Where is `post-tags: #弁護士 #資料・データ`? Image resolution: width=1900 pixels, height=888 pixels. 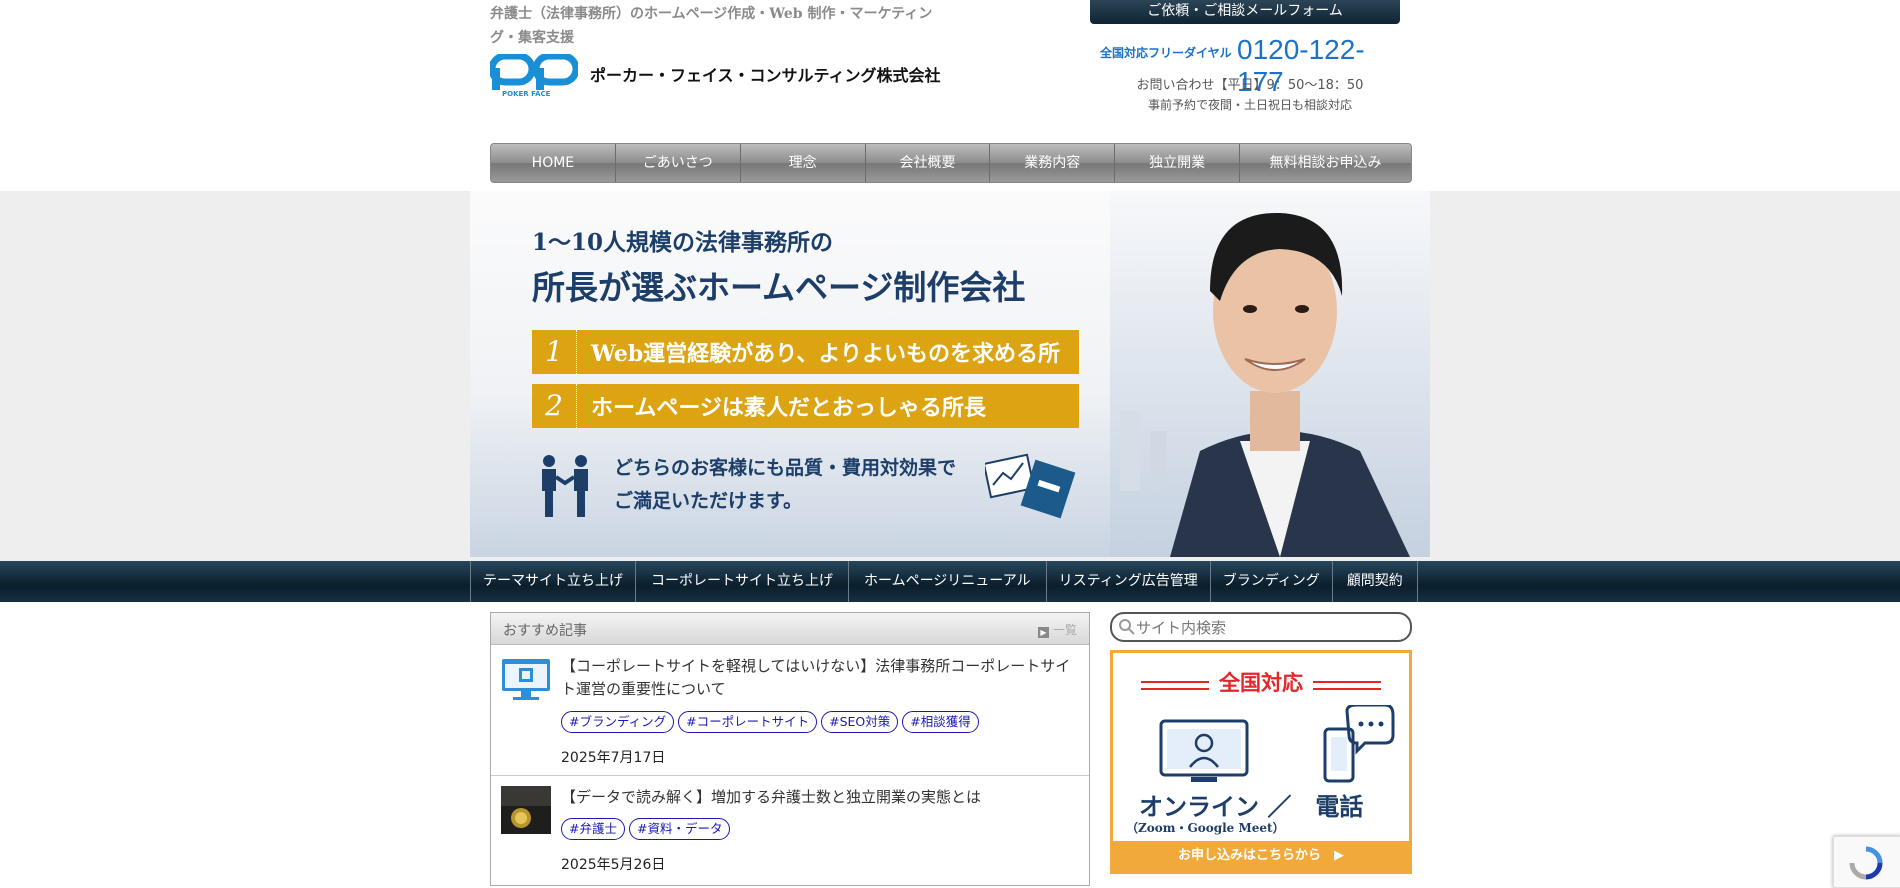
post-tags: #弁護士 #資料・データ is located at coordinates (646, 829).